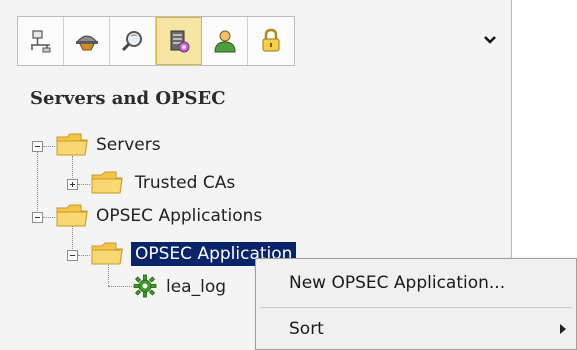 This screenshot has width=577, height=350. What do you see at coordinates (416, 304) in the screenshot?
I see `context-menu: New OPSEC Application... Sort` at bounding box center [416, 304].